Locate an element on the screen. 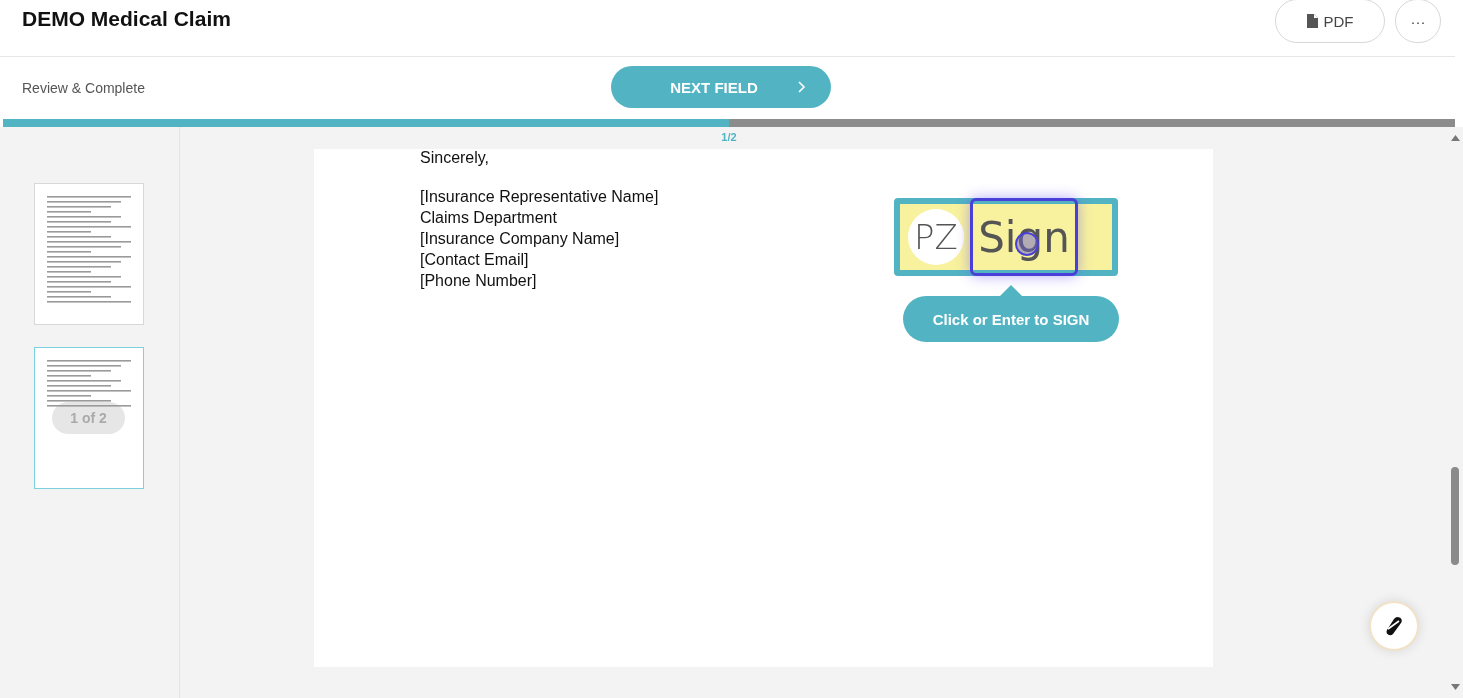 The height and width of the screenshot is (698, 1463). letter-line: [Insurance Representative Name] is located at coordinates (539, 197).